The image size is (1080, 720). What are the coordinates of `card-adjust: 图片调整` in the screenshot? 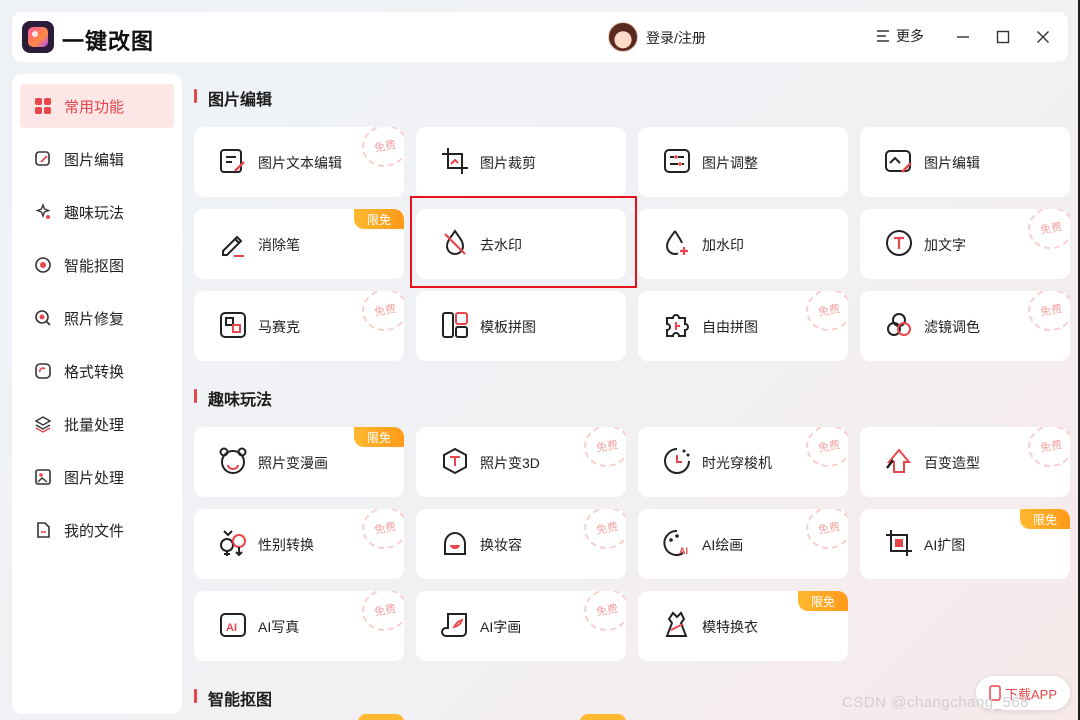 It's located at (743, 162).